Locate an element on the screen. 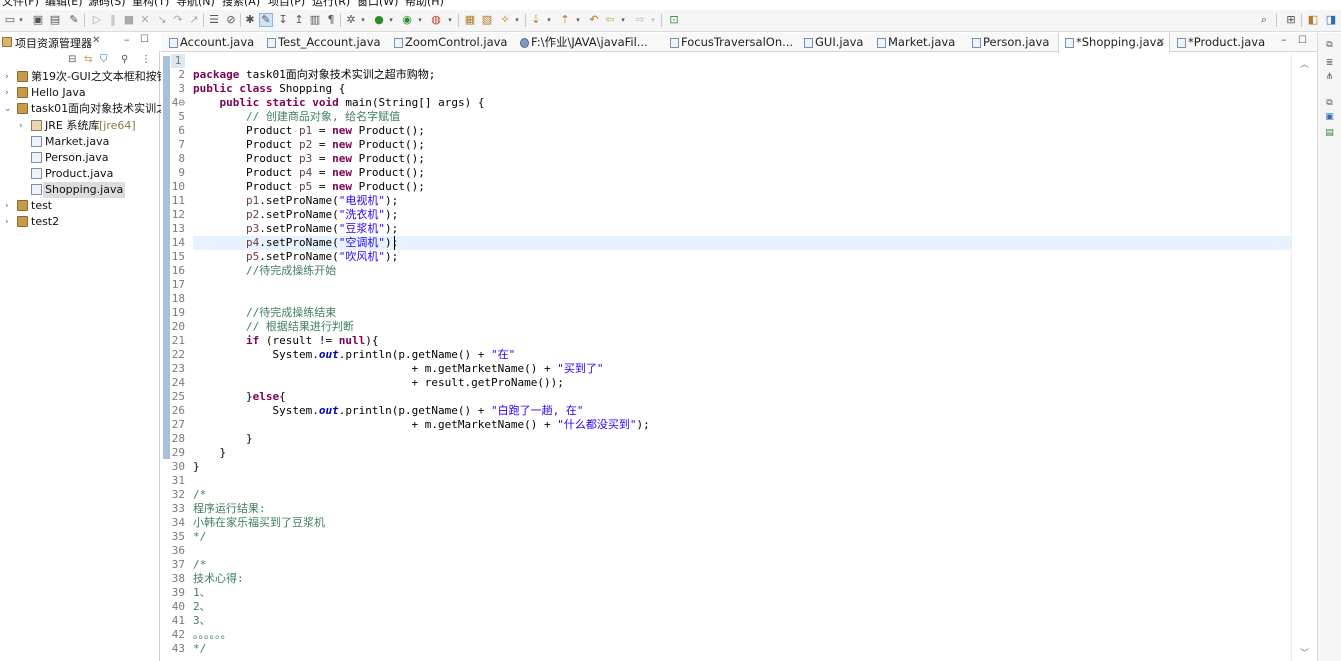 The width and height of the screenshot is (1341, 661). menu-refactor: 重构(T) is located at coordinates (150, 4).